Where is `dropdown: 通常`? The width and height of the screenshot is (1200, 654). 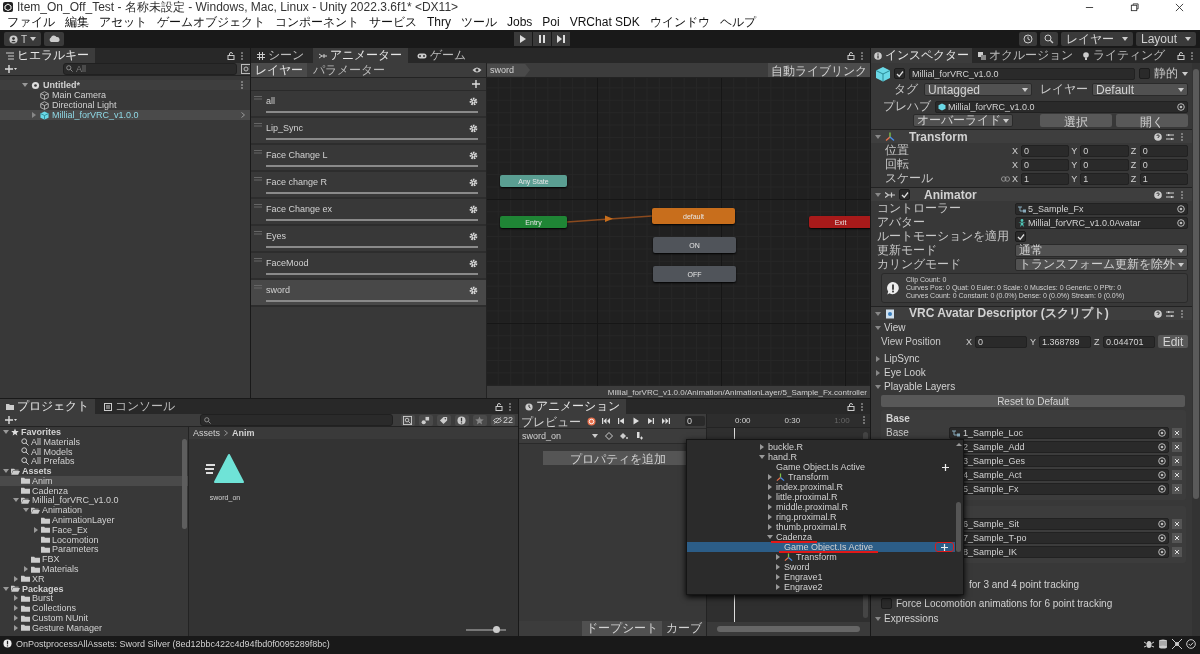
dropdown: 通常 is located at coordinates (1101, 250).